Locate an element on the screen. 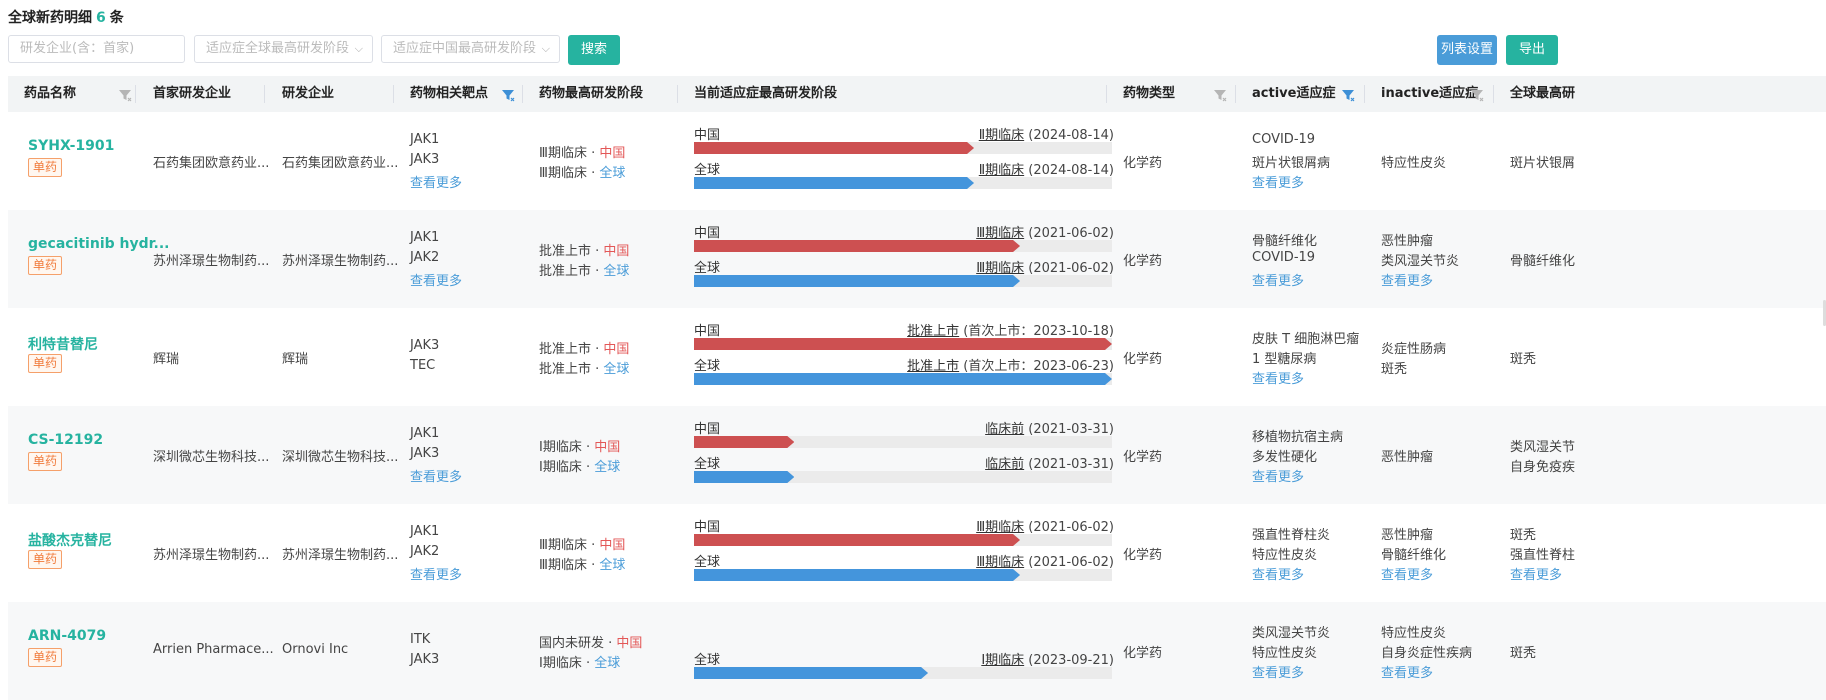 The height and width of the screenshot is (700, 1826). column-header: inactive适应症 is located at coordinates (1429, 94).